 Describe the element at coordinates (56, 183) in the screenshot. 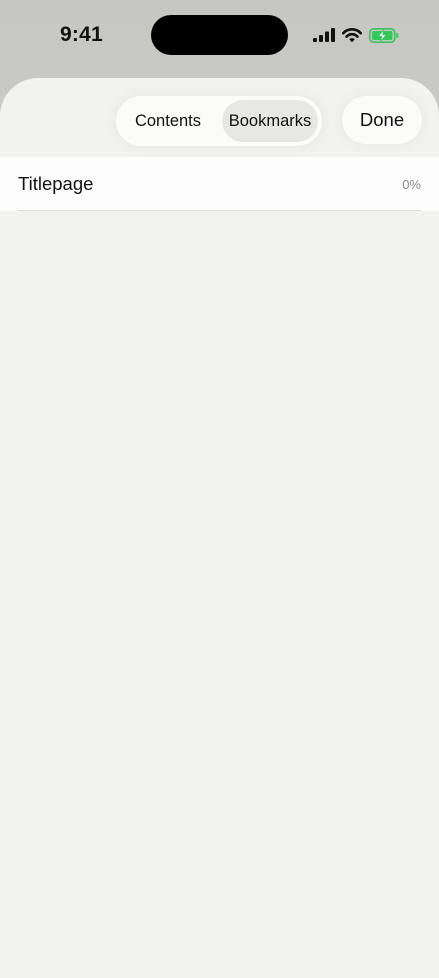

I see `bookmark-title: Titlepage` at that location.